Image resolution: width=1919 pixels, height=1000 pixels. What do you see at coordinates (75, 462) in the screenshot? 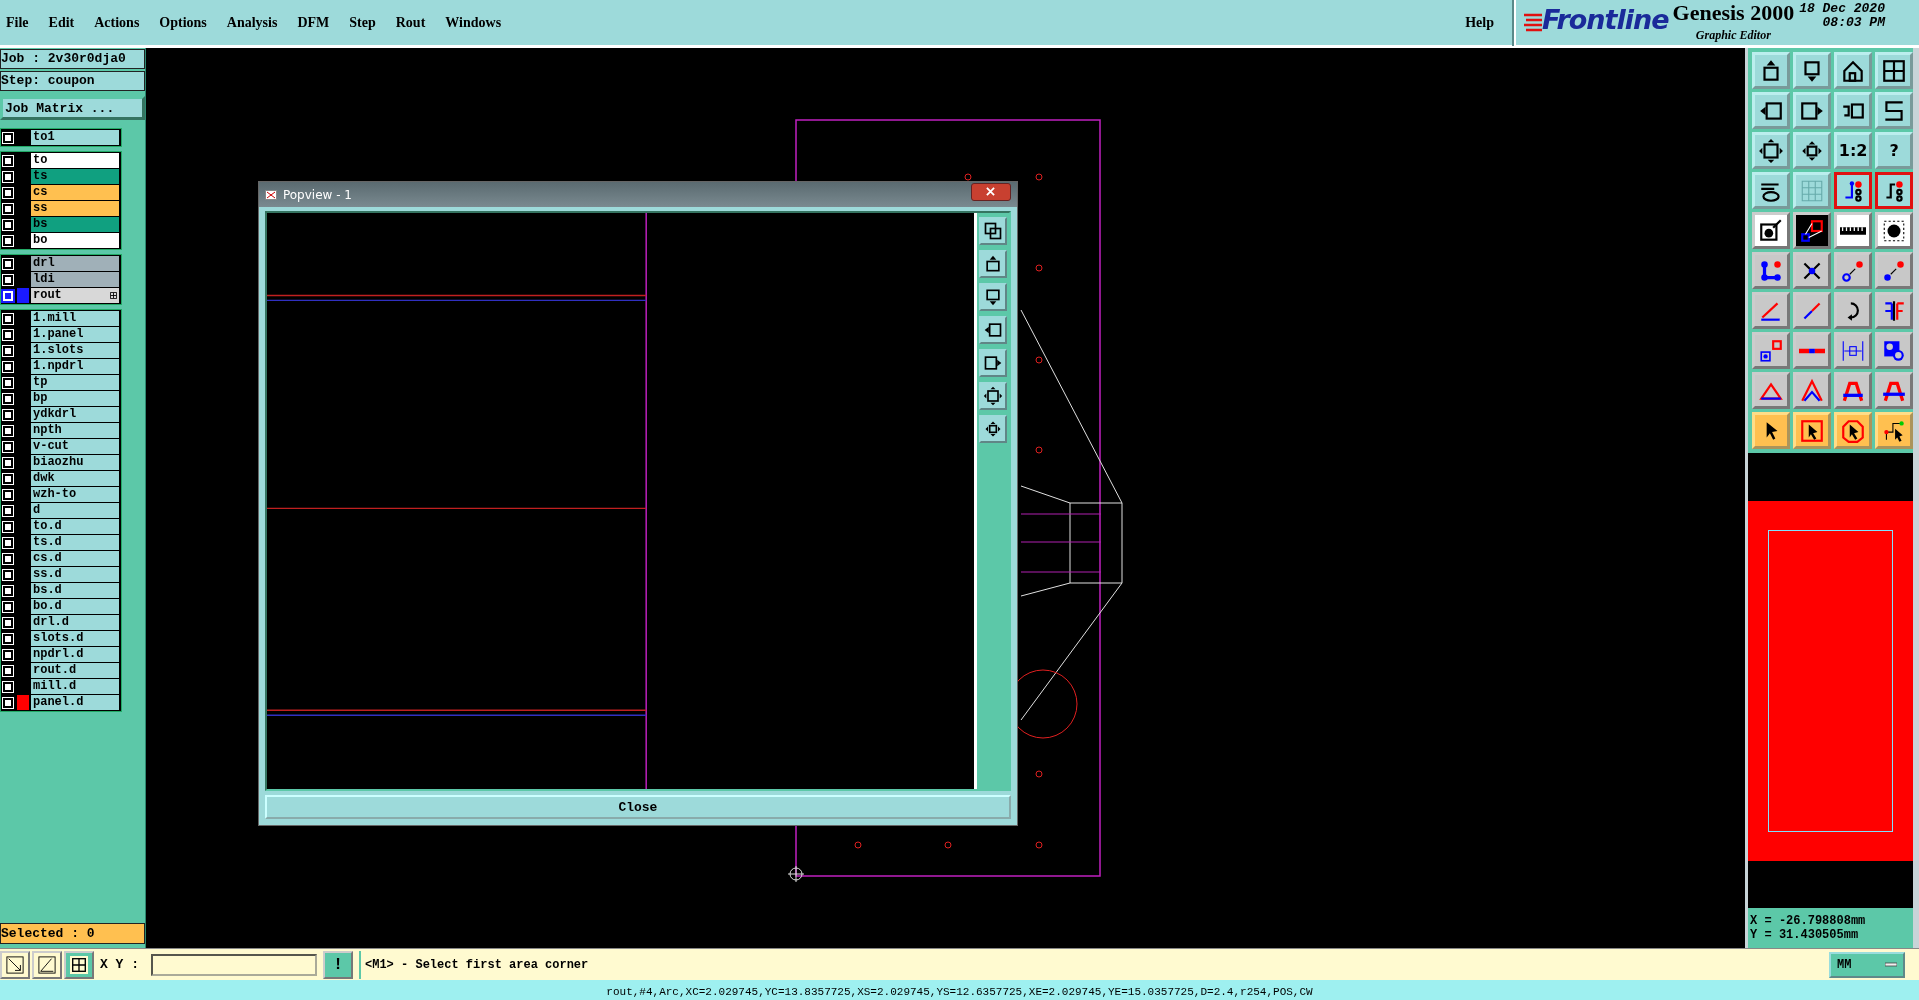
I see `layer-name: biaozhu` at bounding box center [75, 462].